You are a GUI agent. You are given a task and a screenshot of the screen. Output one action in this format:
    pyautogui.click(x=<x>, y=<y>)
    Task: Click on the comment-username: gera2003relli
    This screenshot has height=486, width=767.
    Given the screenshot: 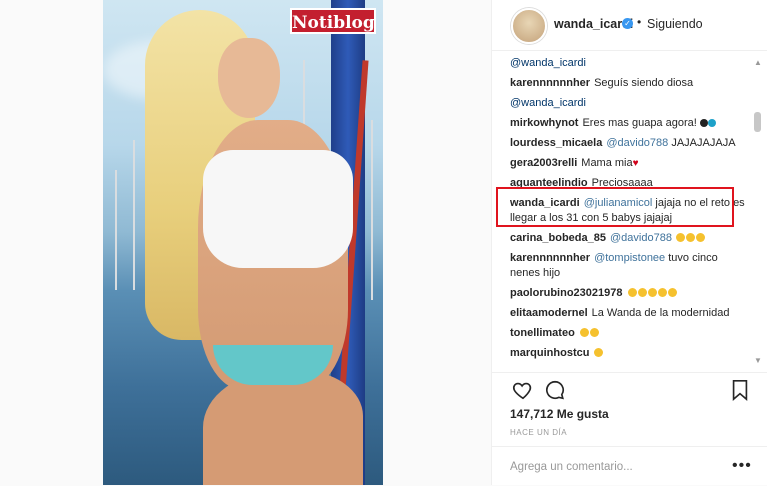 What is the action you would take?
    pyautogui.click(x=543, y=163)
    